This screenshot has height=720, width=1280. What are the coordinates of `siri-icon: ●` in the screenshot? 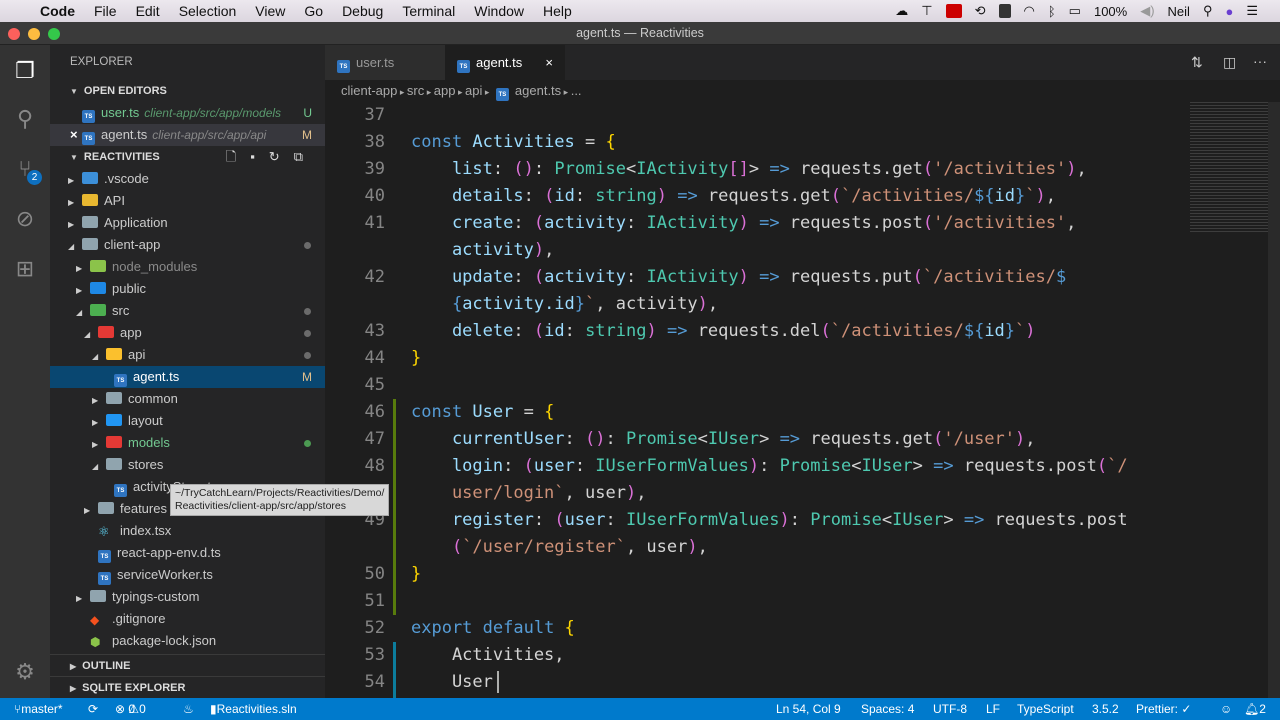 It's located at (1229, 11).